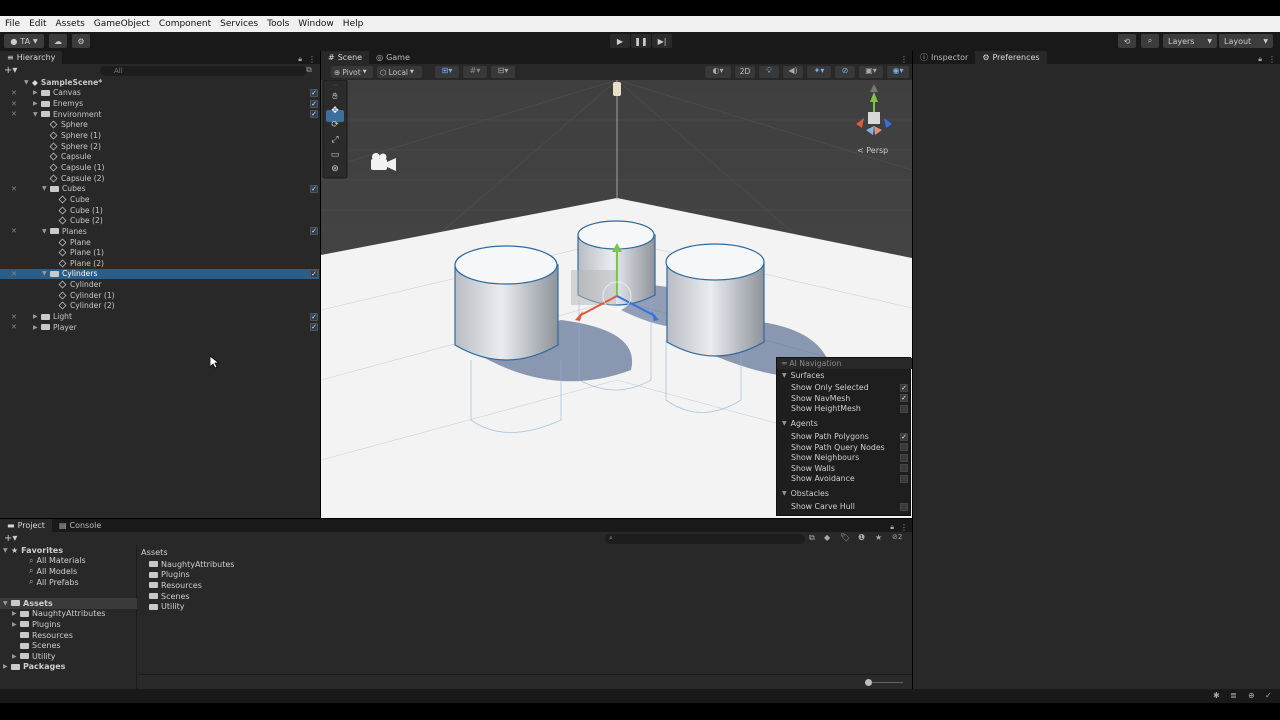 The width and height of the screenshot is (1280, 720). What do you see at coordinates (871, 72) in the screenshot?
I see `camera-settings-button: ▣▾` at bounding box center [871, 72].